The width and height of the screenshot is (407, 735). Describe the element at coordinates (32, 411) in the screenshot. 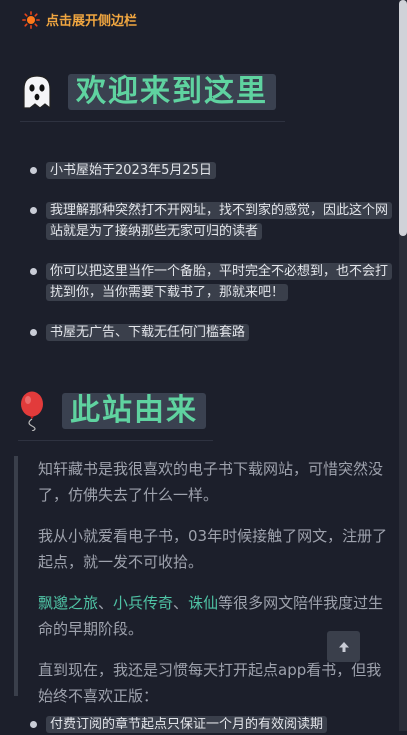

I see `balloon-icon` at that location.